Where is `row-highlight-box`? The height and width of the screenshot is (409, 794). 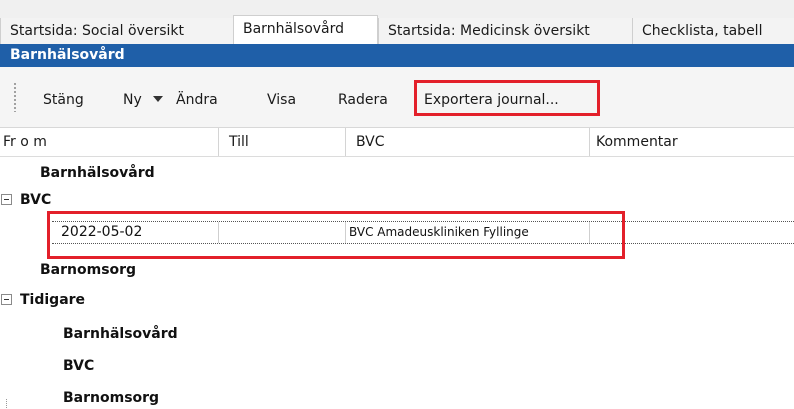
row-highlight-box is located at coordinates (336, 235).